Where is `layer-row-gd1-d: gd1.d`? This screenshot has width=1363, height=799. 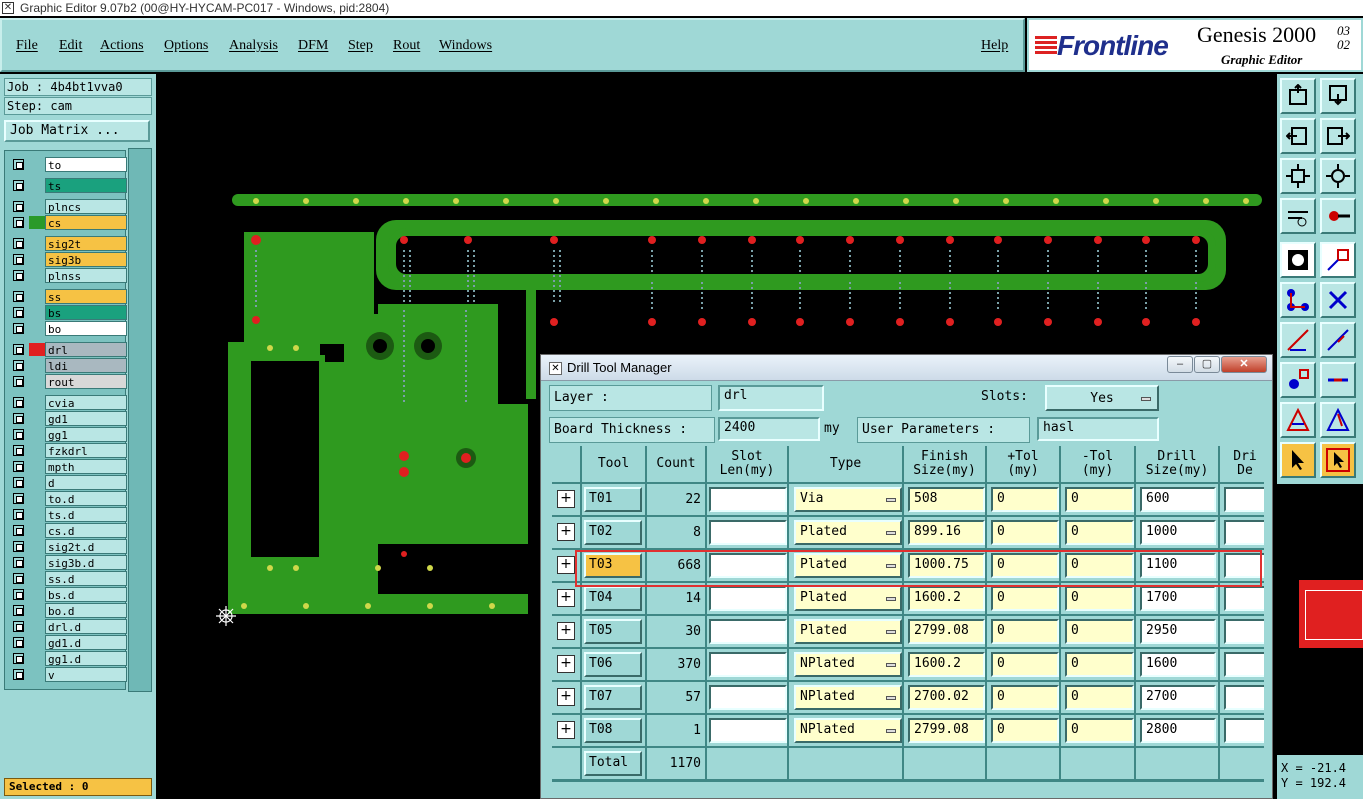 layer-row-gd1-d: gd1.d is located at coordinates (68, 642).